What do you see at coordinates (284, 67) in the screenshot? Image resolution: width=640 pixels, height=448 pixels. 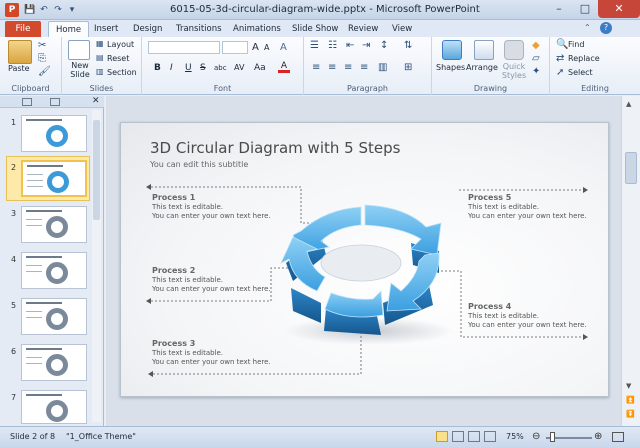 I see `font-color-icon: A` at bounding box center [284, 67].